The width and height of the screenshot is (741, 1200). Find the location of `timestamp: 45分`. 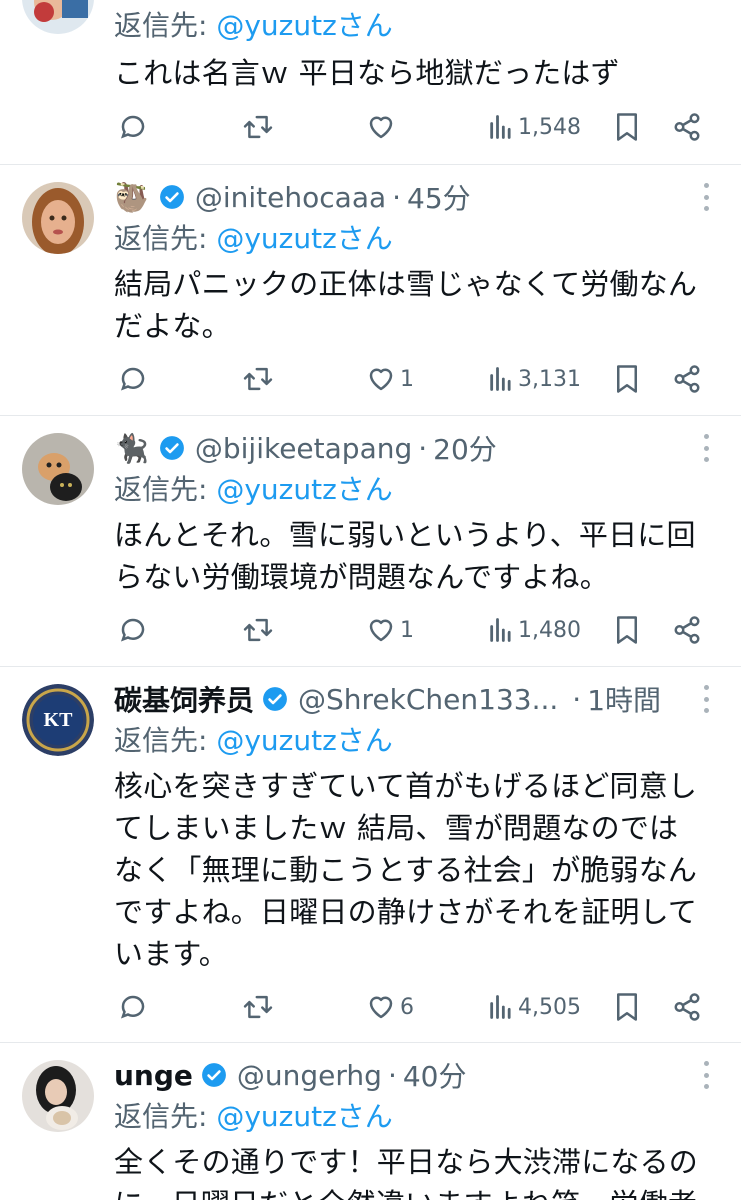

timestamp: 45分 is located at coordinates (439, 197).